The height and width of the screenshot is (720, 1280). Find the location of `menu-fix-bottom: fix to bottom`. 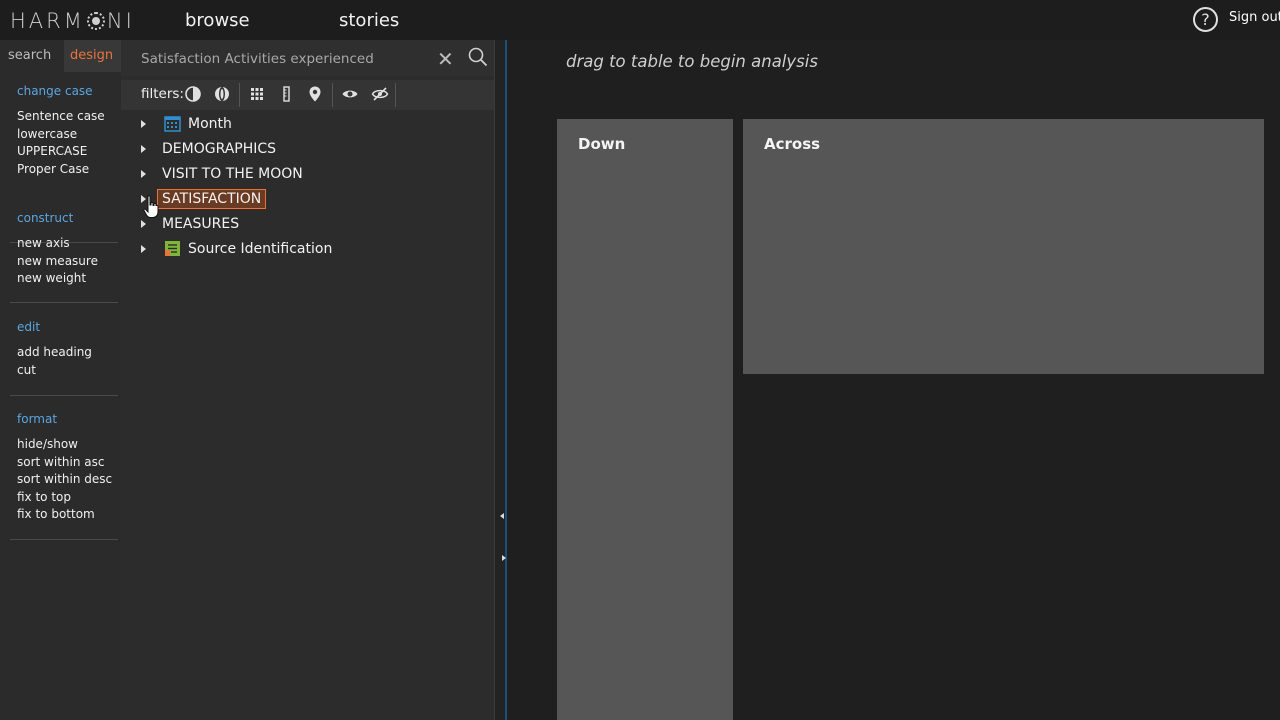

menu-fix-bottom: fix to bottom is located at coordinates (64, 515).